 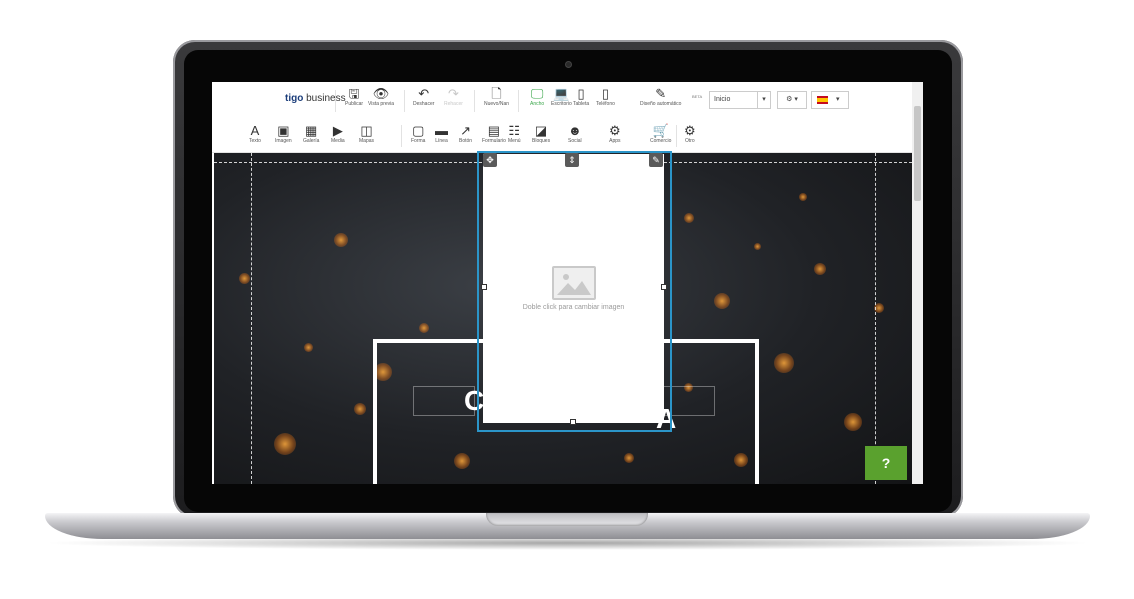 I want to click on insert-line-button: ▬ Línea, so click(x=441, y=134).